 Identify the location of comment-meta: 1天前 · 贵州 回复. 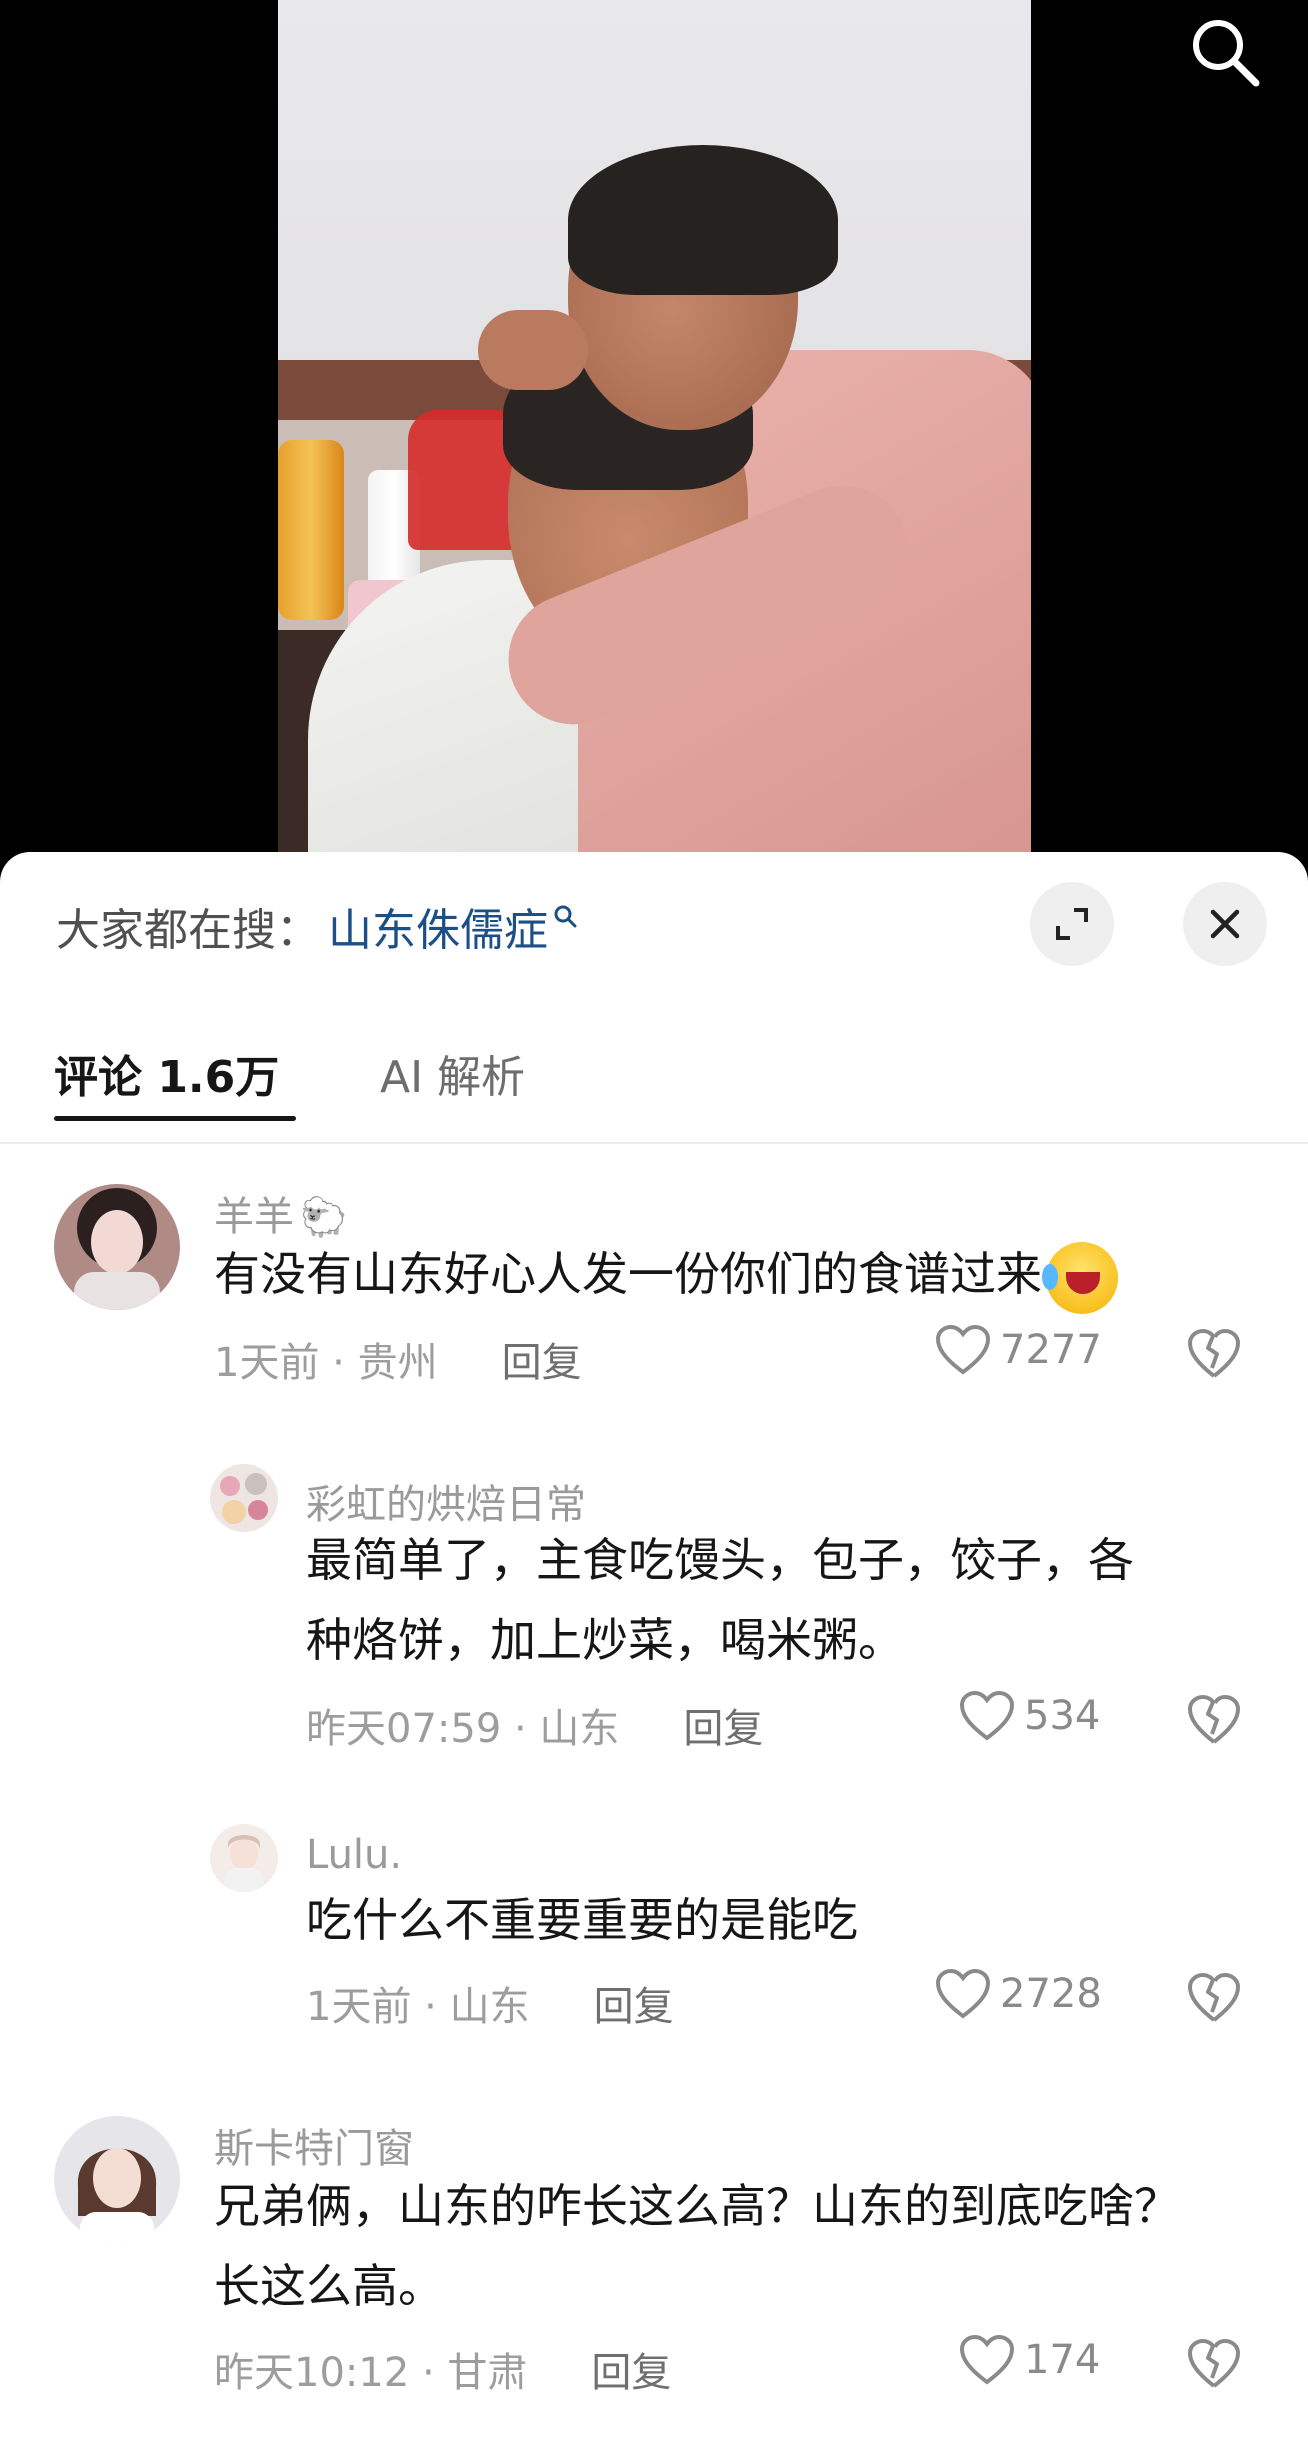
(398, 1359).